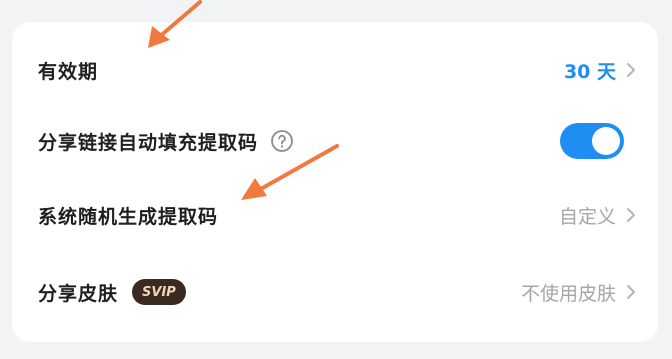  What do you see at coordinates (68, 71) in the screenshot?
I see `validity-label: 有效期` at bounding box center [68, 71].